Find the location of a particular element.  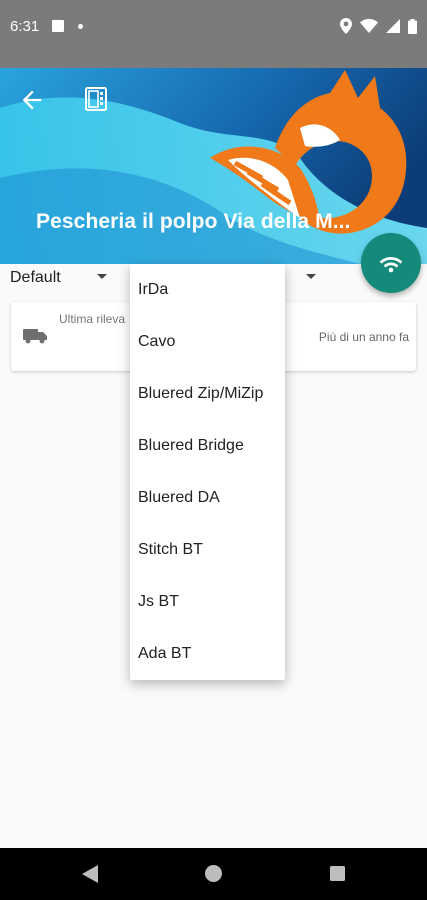

dropdown-item-cavo: Cavo is located at coordinates (207, 342).